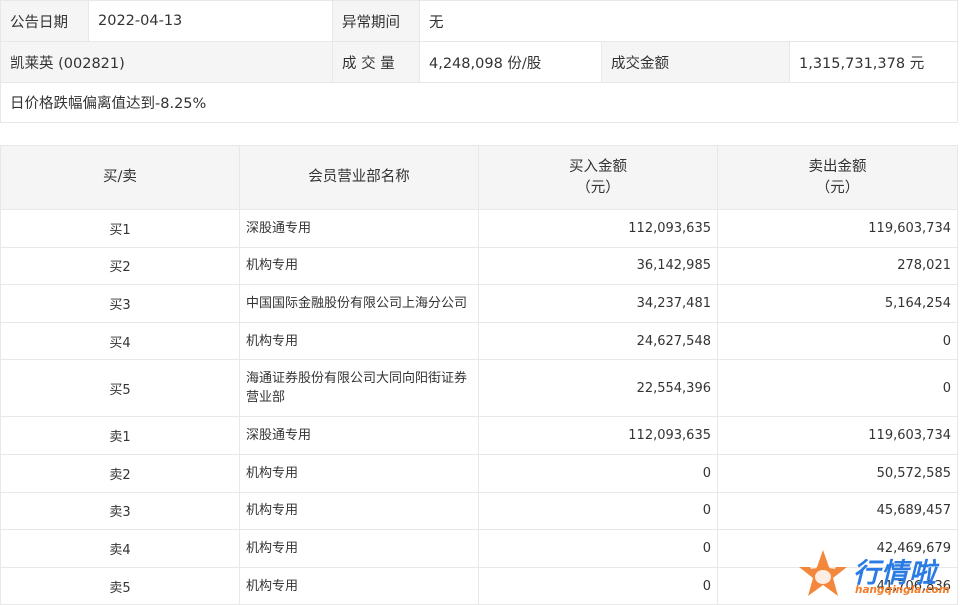 This screenshot has width=960, height=605. I want to click on table-header-row: 买/卖 会员营业部名称 买入金额 （元） 卖出金额 （元）, so click(479, 177).